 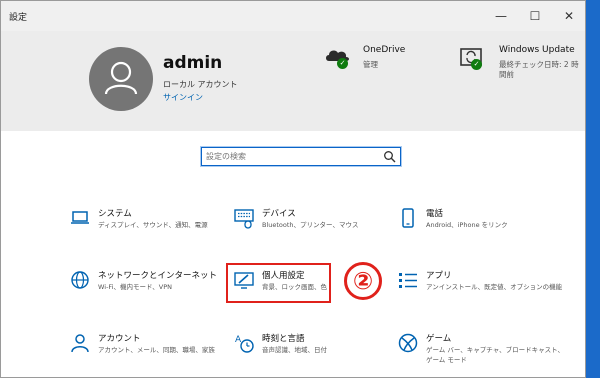 What do you see at coordinates (495, 355) in the screenshot?
I see `tile-description: ゲーム バー、キャプチャ、ブロードキャスト、ゲーム モード` at bounding box center [495, 355].